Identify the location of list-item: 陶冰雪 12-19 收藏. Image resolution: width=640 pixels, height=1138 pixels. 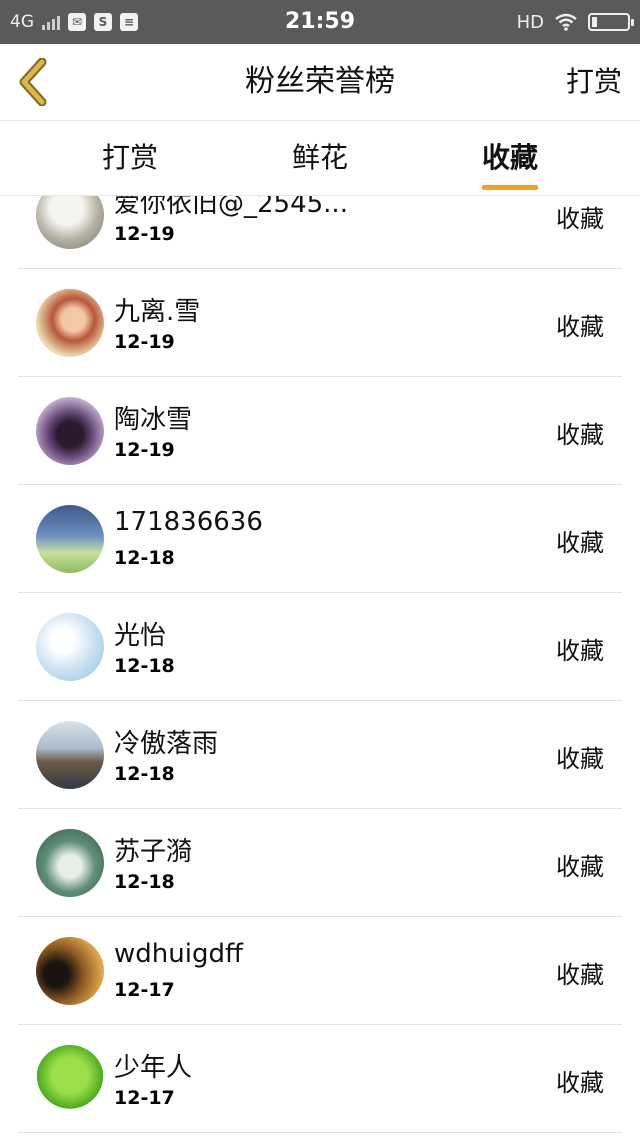
(320, 431).